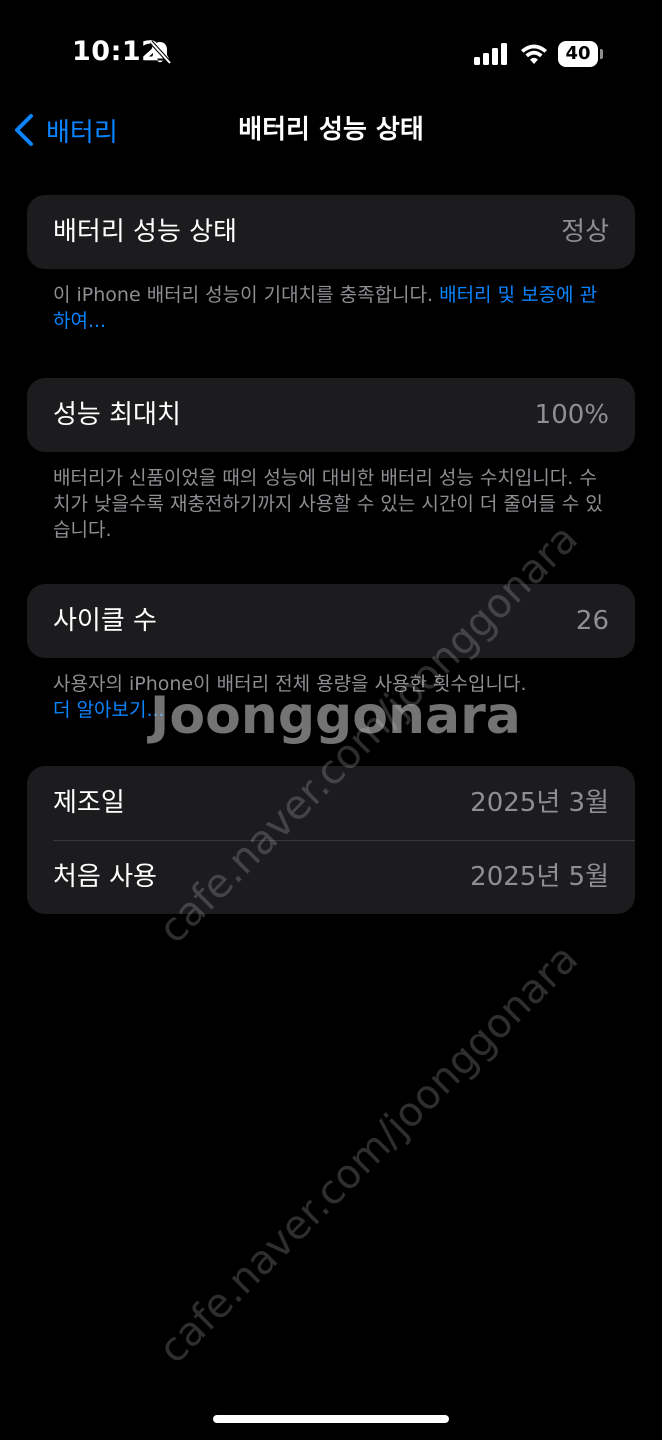 The height and width of the screenshot is (1440, 662). Describe the element at coordinates (331, 803) in the screenshot. I see `manufacture-date-row: 제조일 2025년 3월` at that location.